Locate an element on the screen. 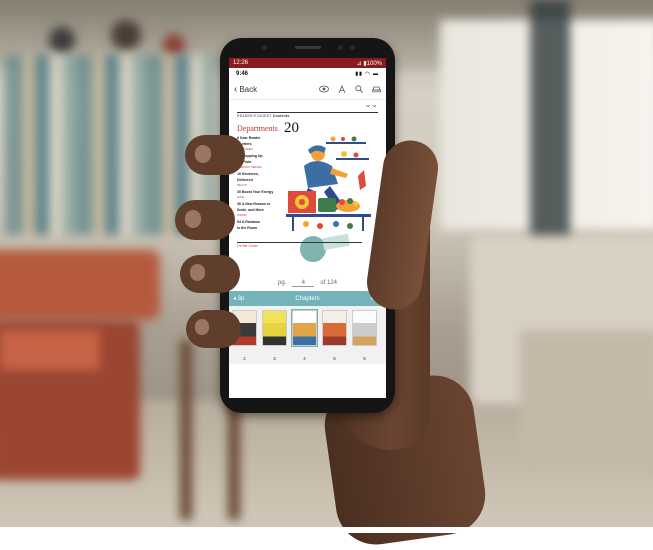 The height and width of the screenshot is (550, 653). on-the-cover-label: On the Cover is located at coordinates (299, 245).